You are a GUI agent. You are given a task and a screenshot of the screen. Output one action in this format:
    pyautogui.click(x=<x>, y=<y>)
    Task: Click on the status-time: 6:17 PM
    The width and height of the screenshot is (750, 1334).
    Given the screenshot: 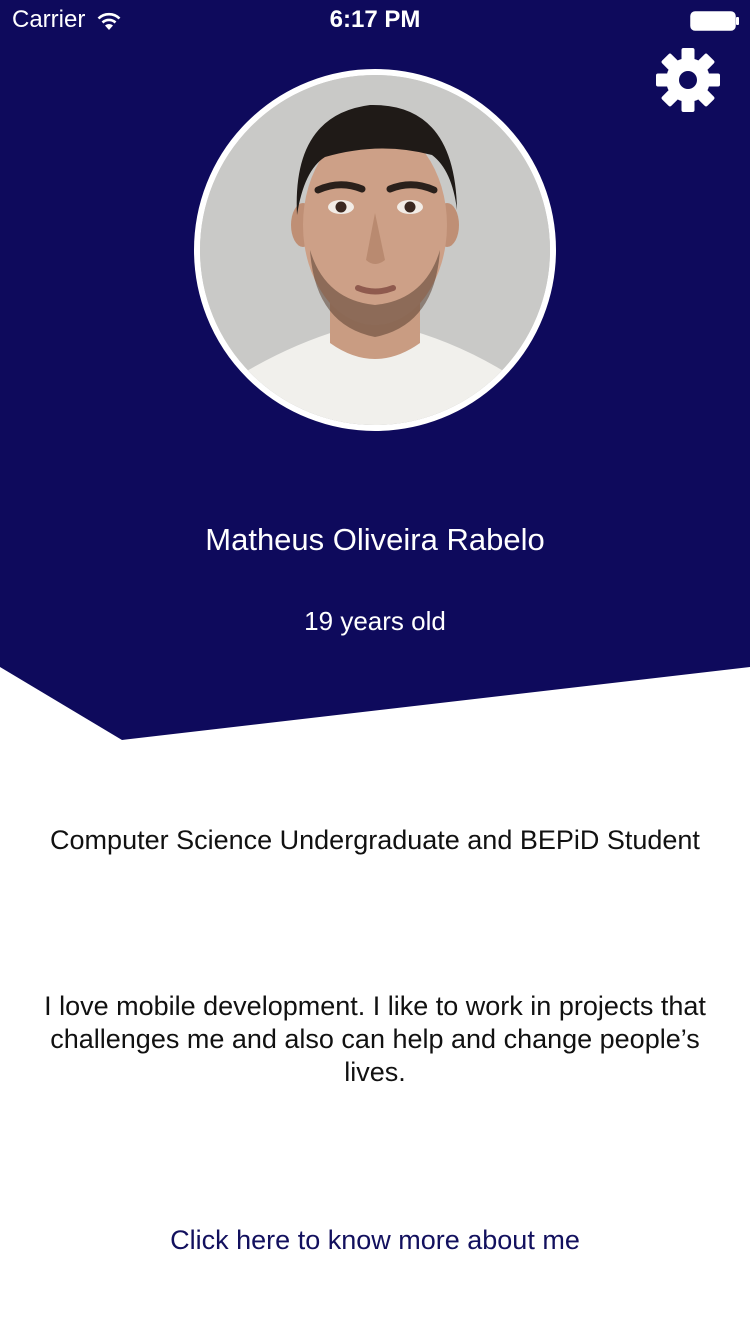 What is the action you would take?
    pyautogui.click(x=375, y=19)
    